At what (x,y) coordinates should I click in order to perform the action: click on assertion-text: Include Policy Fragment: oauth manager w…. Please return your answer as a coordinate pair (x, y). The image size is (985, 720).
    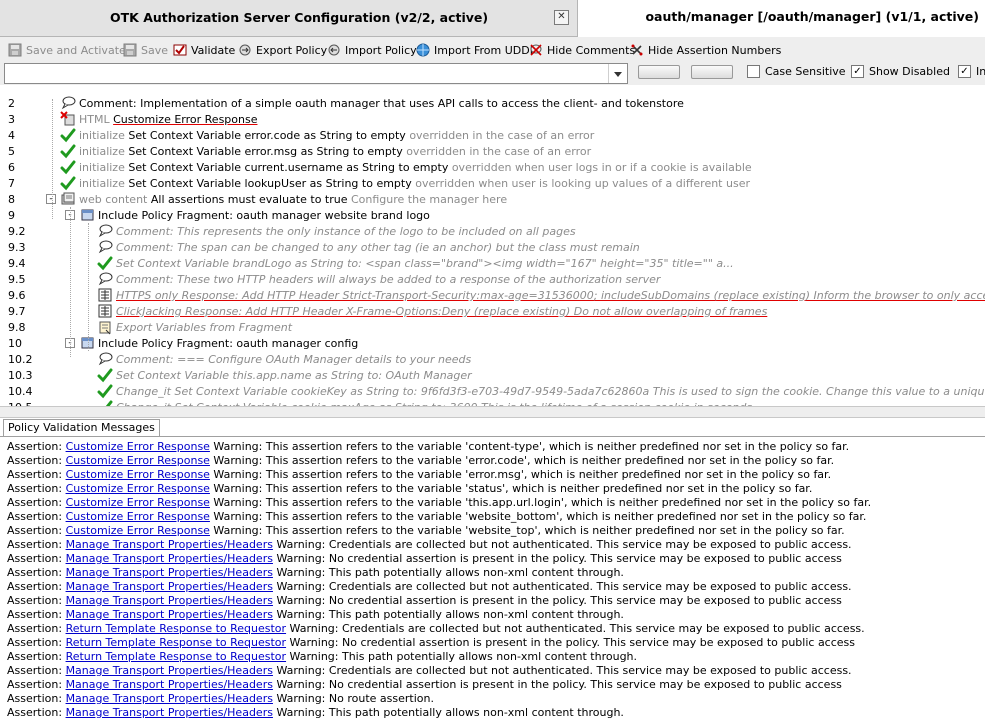
    Looking at the image, I should click on (264, 215).